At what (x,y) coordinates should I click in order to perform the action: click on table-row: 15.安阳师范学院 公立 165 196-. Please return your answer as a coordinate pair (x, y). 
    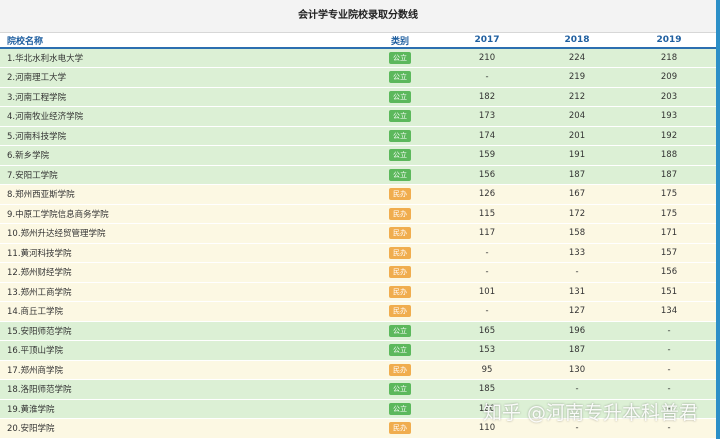
    Looking at the image, I should click on (358, 331).